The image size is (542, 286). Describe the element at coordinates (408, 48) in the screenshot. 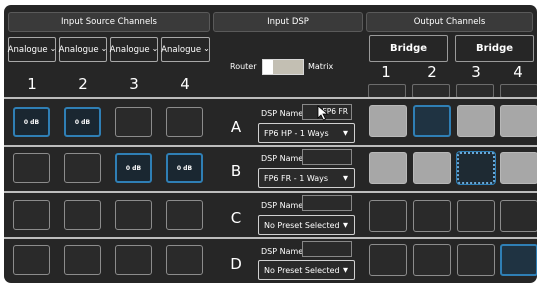

I see `bridge-button-1-2: Bridge` at that location.